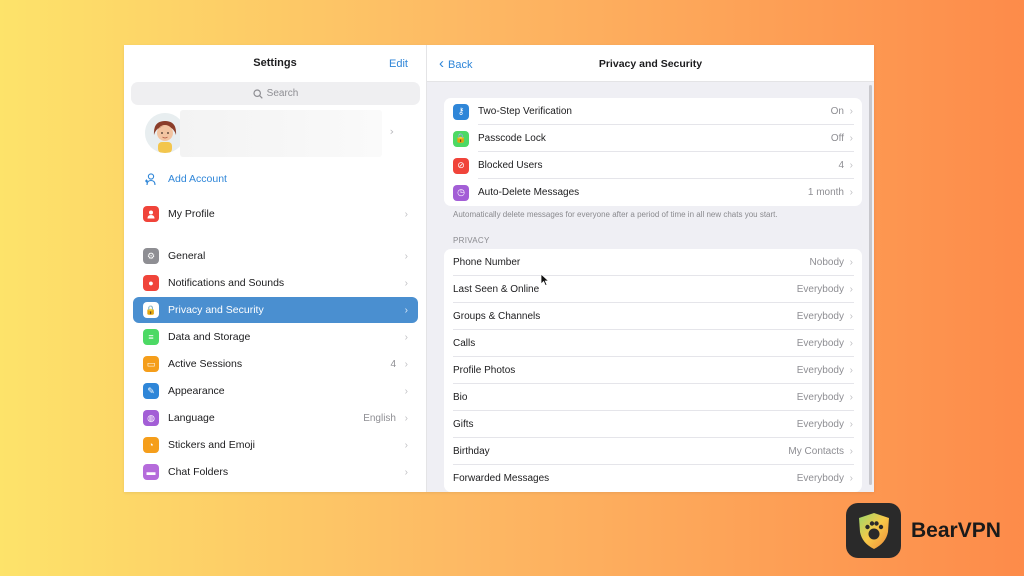 The height and width of the screenshot is (576, 1024). Describe the element at coordinates (275, 364) in the screenshot. I see `sidebar-item-active-sessions: ▭ Active Sessions 4 ›` at that location.